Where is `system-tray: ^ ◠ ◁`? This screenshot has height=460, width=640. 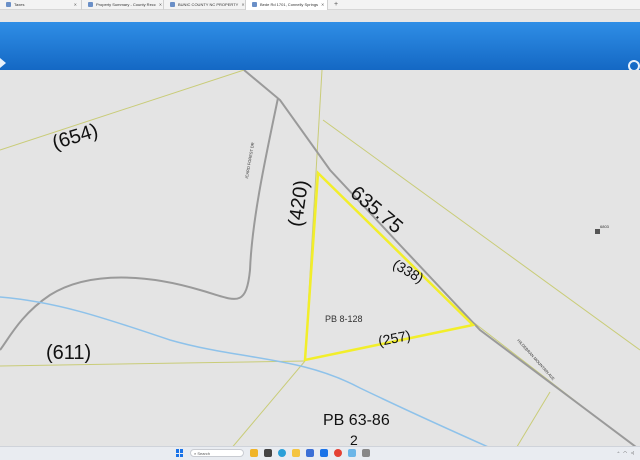 system-tray: ^ ◠ ◁ is located at coordinates (626, 452).